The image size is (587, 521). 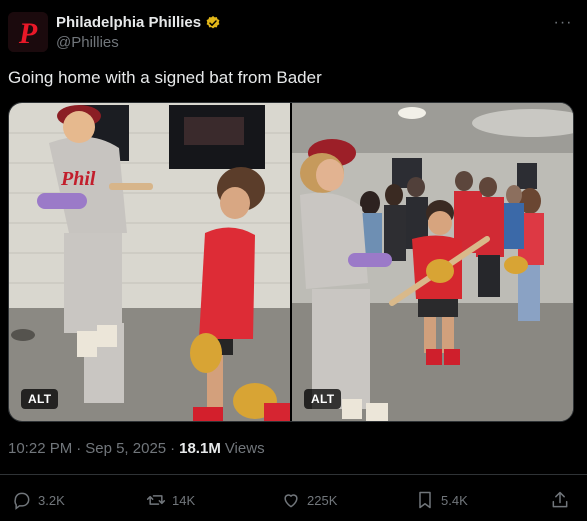 What do you see at coordinates (165, 77) in the screenshot?
I see `tweet-text: Going home with a signed bat from Bader` at bounding box center [165, 77].